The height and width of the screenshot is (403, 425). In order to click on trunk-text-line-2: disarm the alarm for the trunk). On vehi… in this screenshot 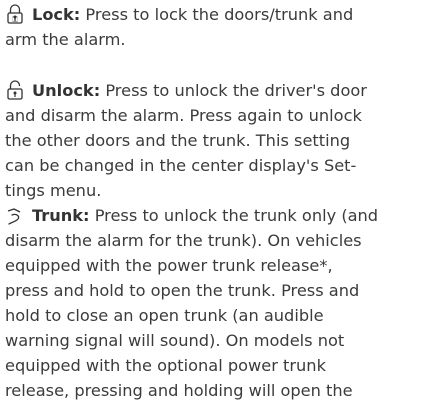, I will do `click(183, 240)`.